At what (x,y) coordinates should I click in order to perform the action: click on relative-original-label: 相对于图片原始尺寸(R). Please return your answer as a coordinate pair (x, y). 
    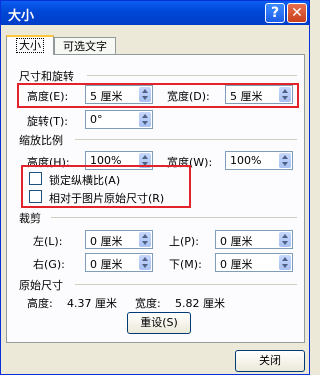
    Looking at the image, I should click on (106, 198).